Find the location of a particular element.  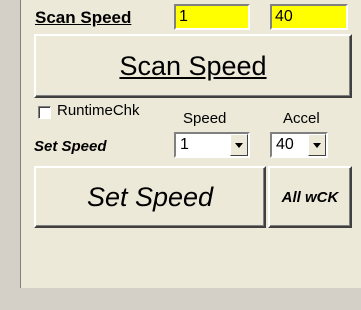

speed-dropdown-arrow is located at coordinates (239, 145).